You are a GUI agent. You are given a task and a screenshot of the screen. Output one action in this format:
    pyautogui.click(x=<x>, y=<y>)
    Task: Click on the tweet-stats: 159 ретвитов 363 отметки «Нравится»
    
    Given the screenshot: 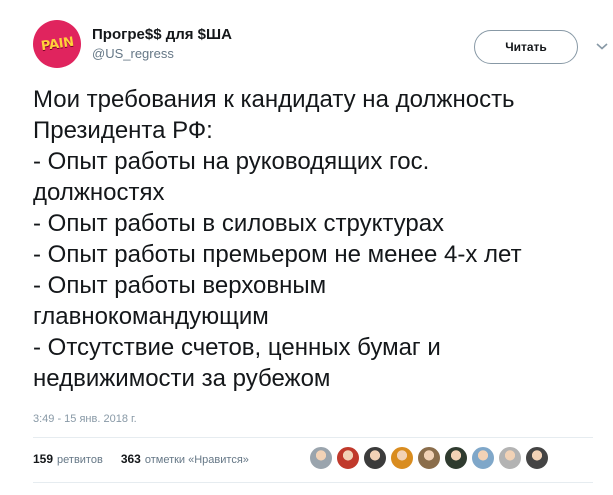 What is the action you would take?
    pyautogui.click(x=141, y=459)
    